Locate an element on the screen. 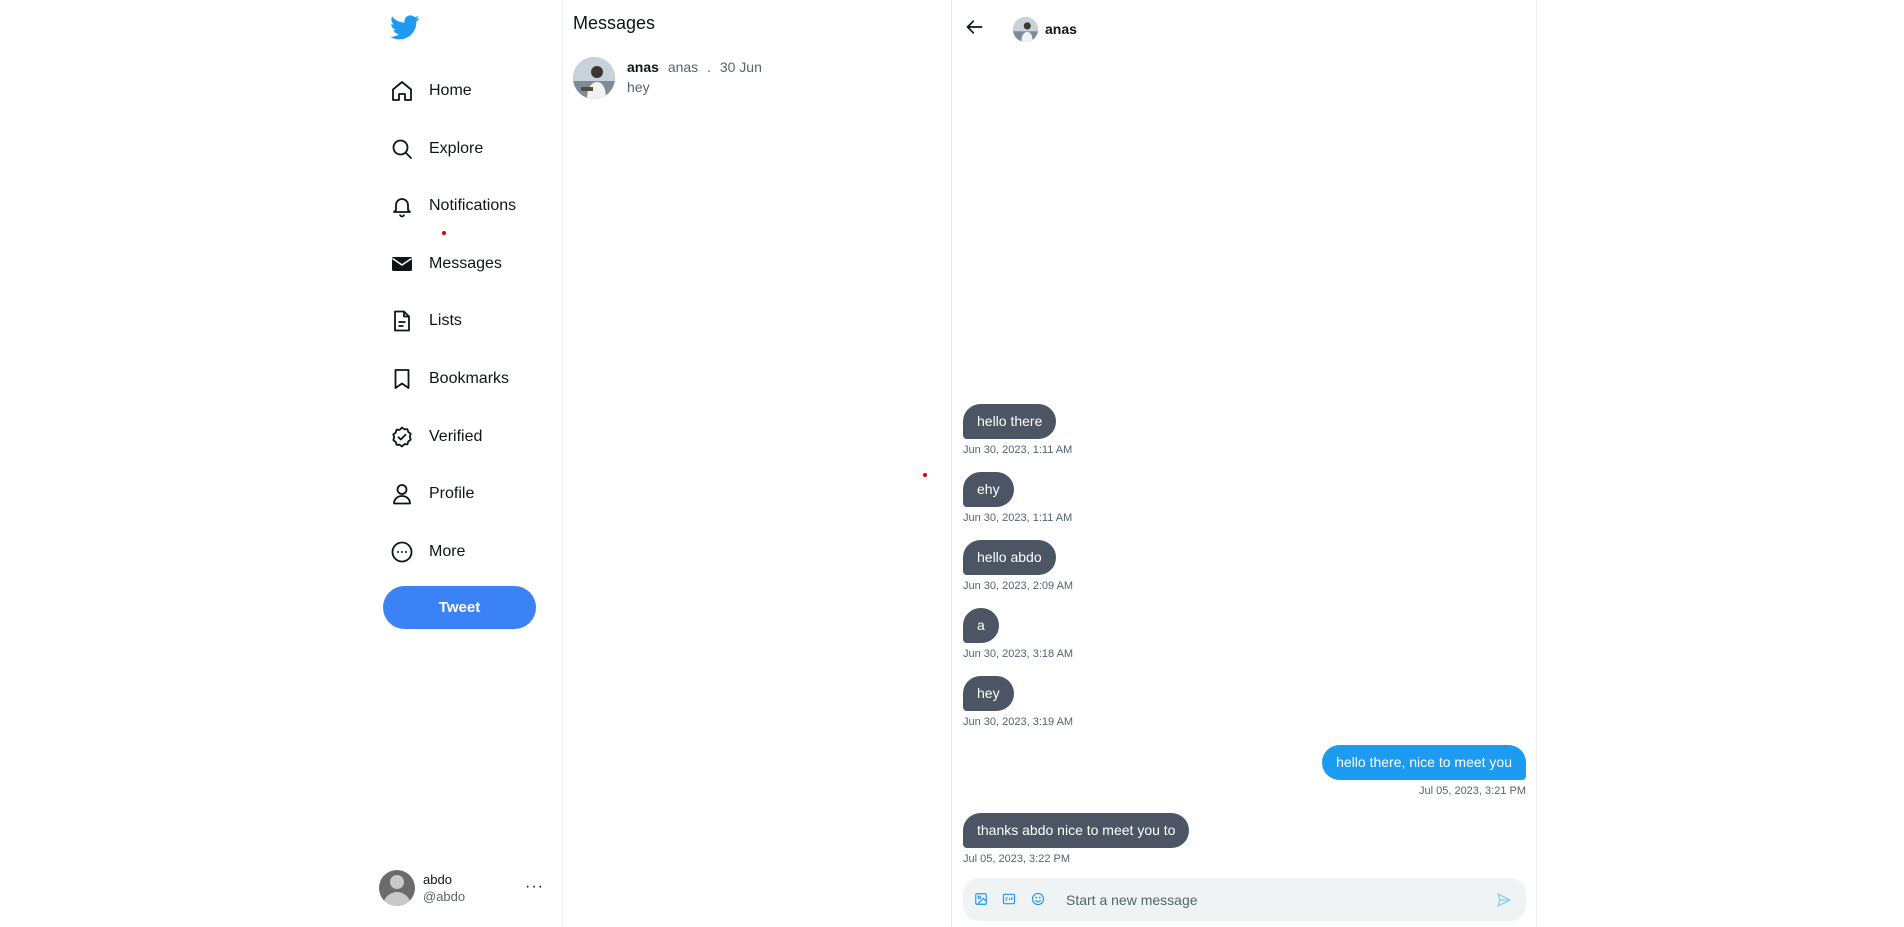 Image resolution: width=1904 pixels, height=927 pixels. sidebar-item-explore: Explore is located at coordinates (436, 149).